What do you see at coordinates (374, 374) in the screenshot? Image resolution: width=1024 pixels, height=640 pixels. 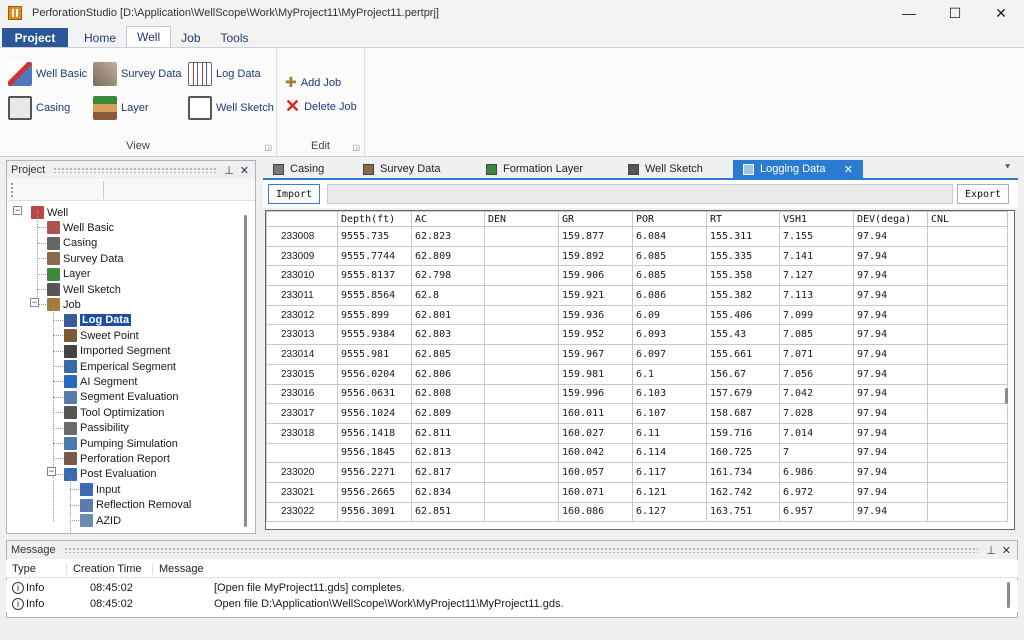 I see `table-cell: 9556.0204` at bounding box center [374, 374].